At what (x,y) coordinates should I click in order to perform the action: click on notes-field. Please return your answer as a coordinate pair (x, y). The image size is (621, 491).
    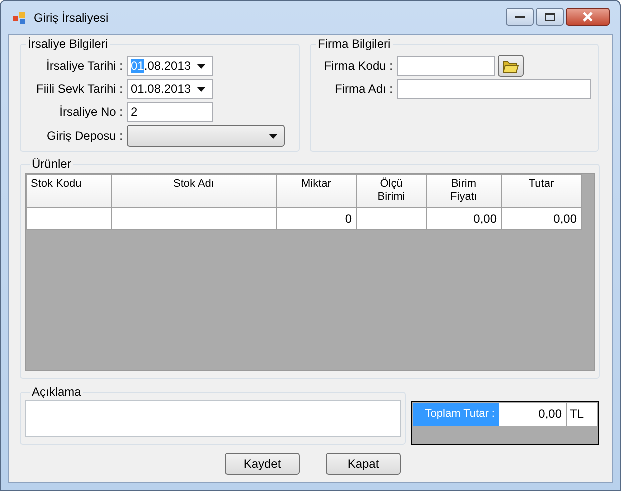
    Looking at the image, I should click on (213, 418).